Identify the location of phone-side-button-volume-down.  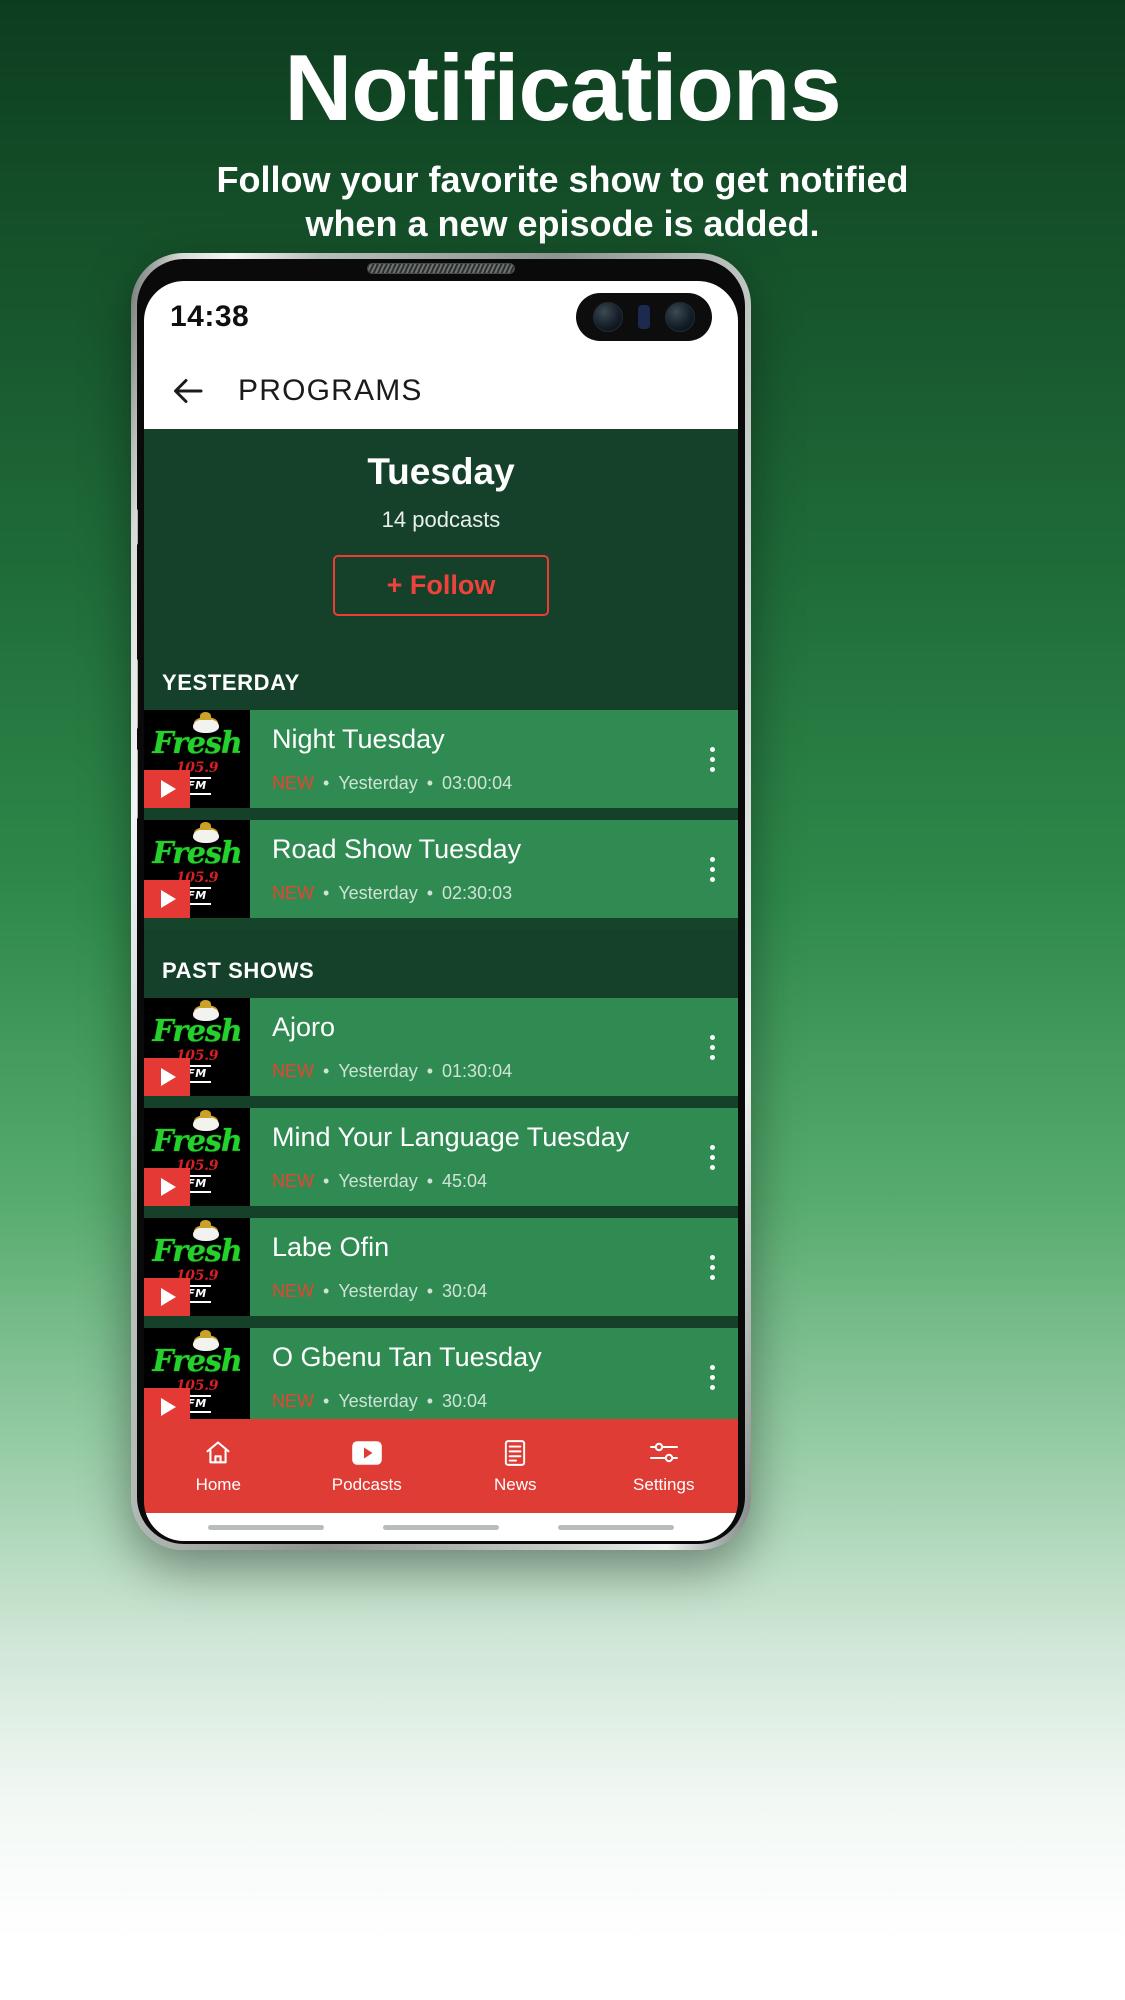
(137, 784).